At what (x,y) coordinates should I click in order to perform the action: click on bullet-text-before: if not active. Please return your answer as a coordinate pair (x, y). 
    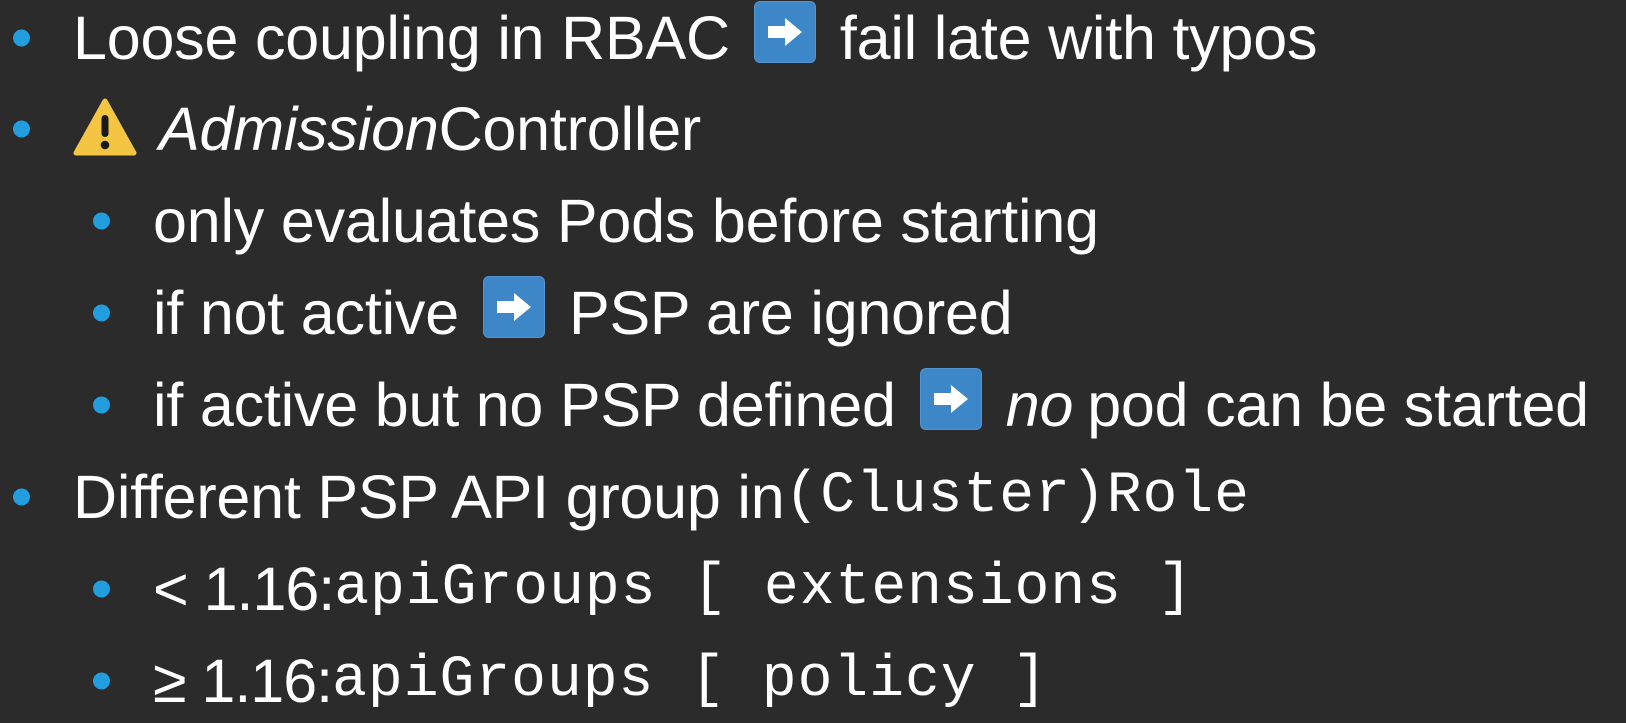
    Looking at the image, I should click on (306, 312).